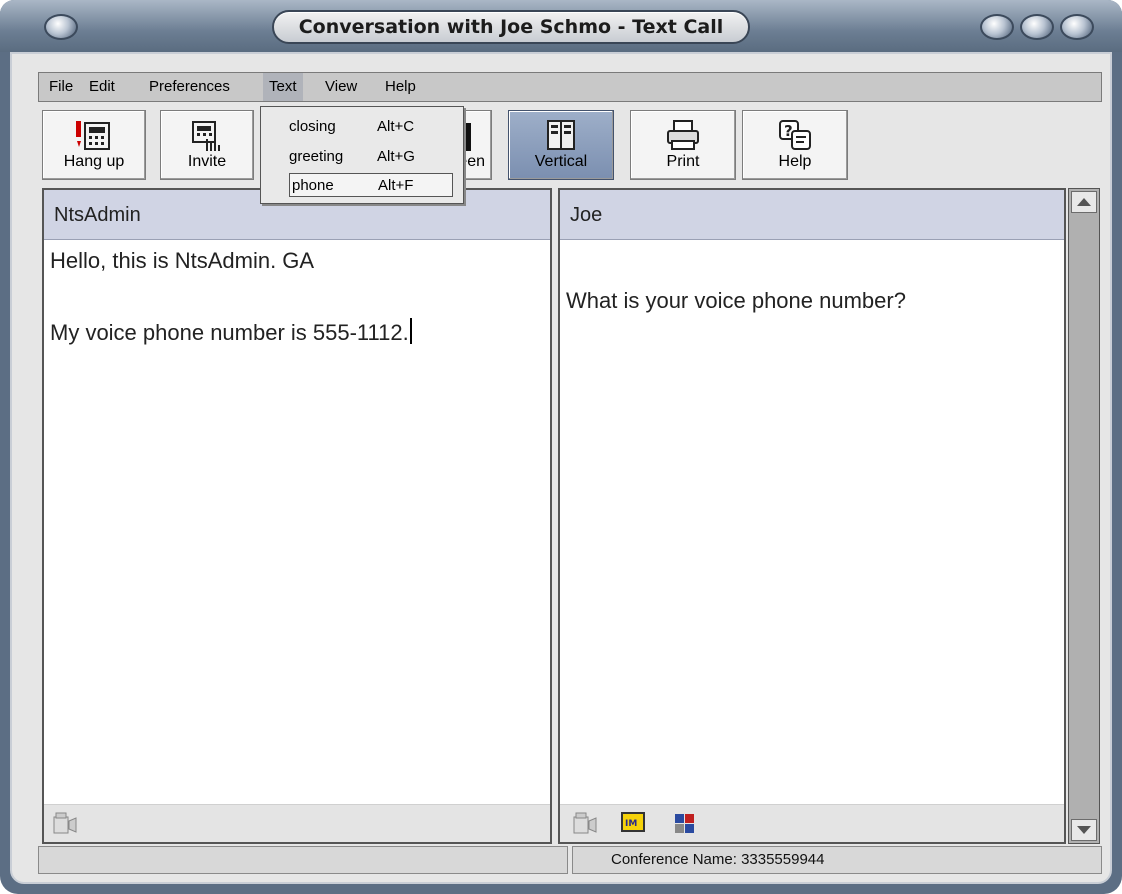 The width and height of the screenshot is (1122, 894). Describe the element at coordinates (316, 156) in the screenshot. I see `menu-item-label: greeting` at that location.